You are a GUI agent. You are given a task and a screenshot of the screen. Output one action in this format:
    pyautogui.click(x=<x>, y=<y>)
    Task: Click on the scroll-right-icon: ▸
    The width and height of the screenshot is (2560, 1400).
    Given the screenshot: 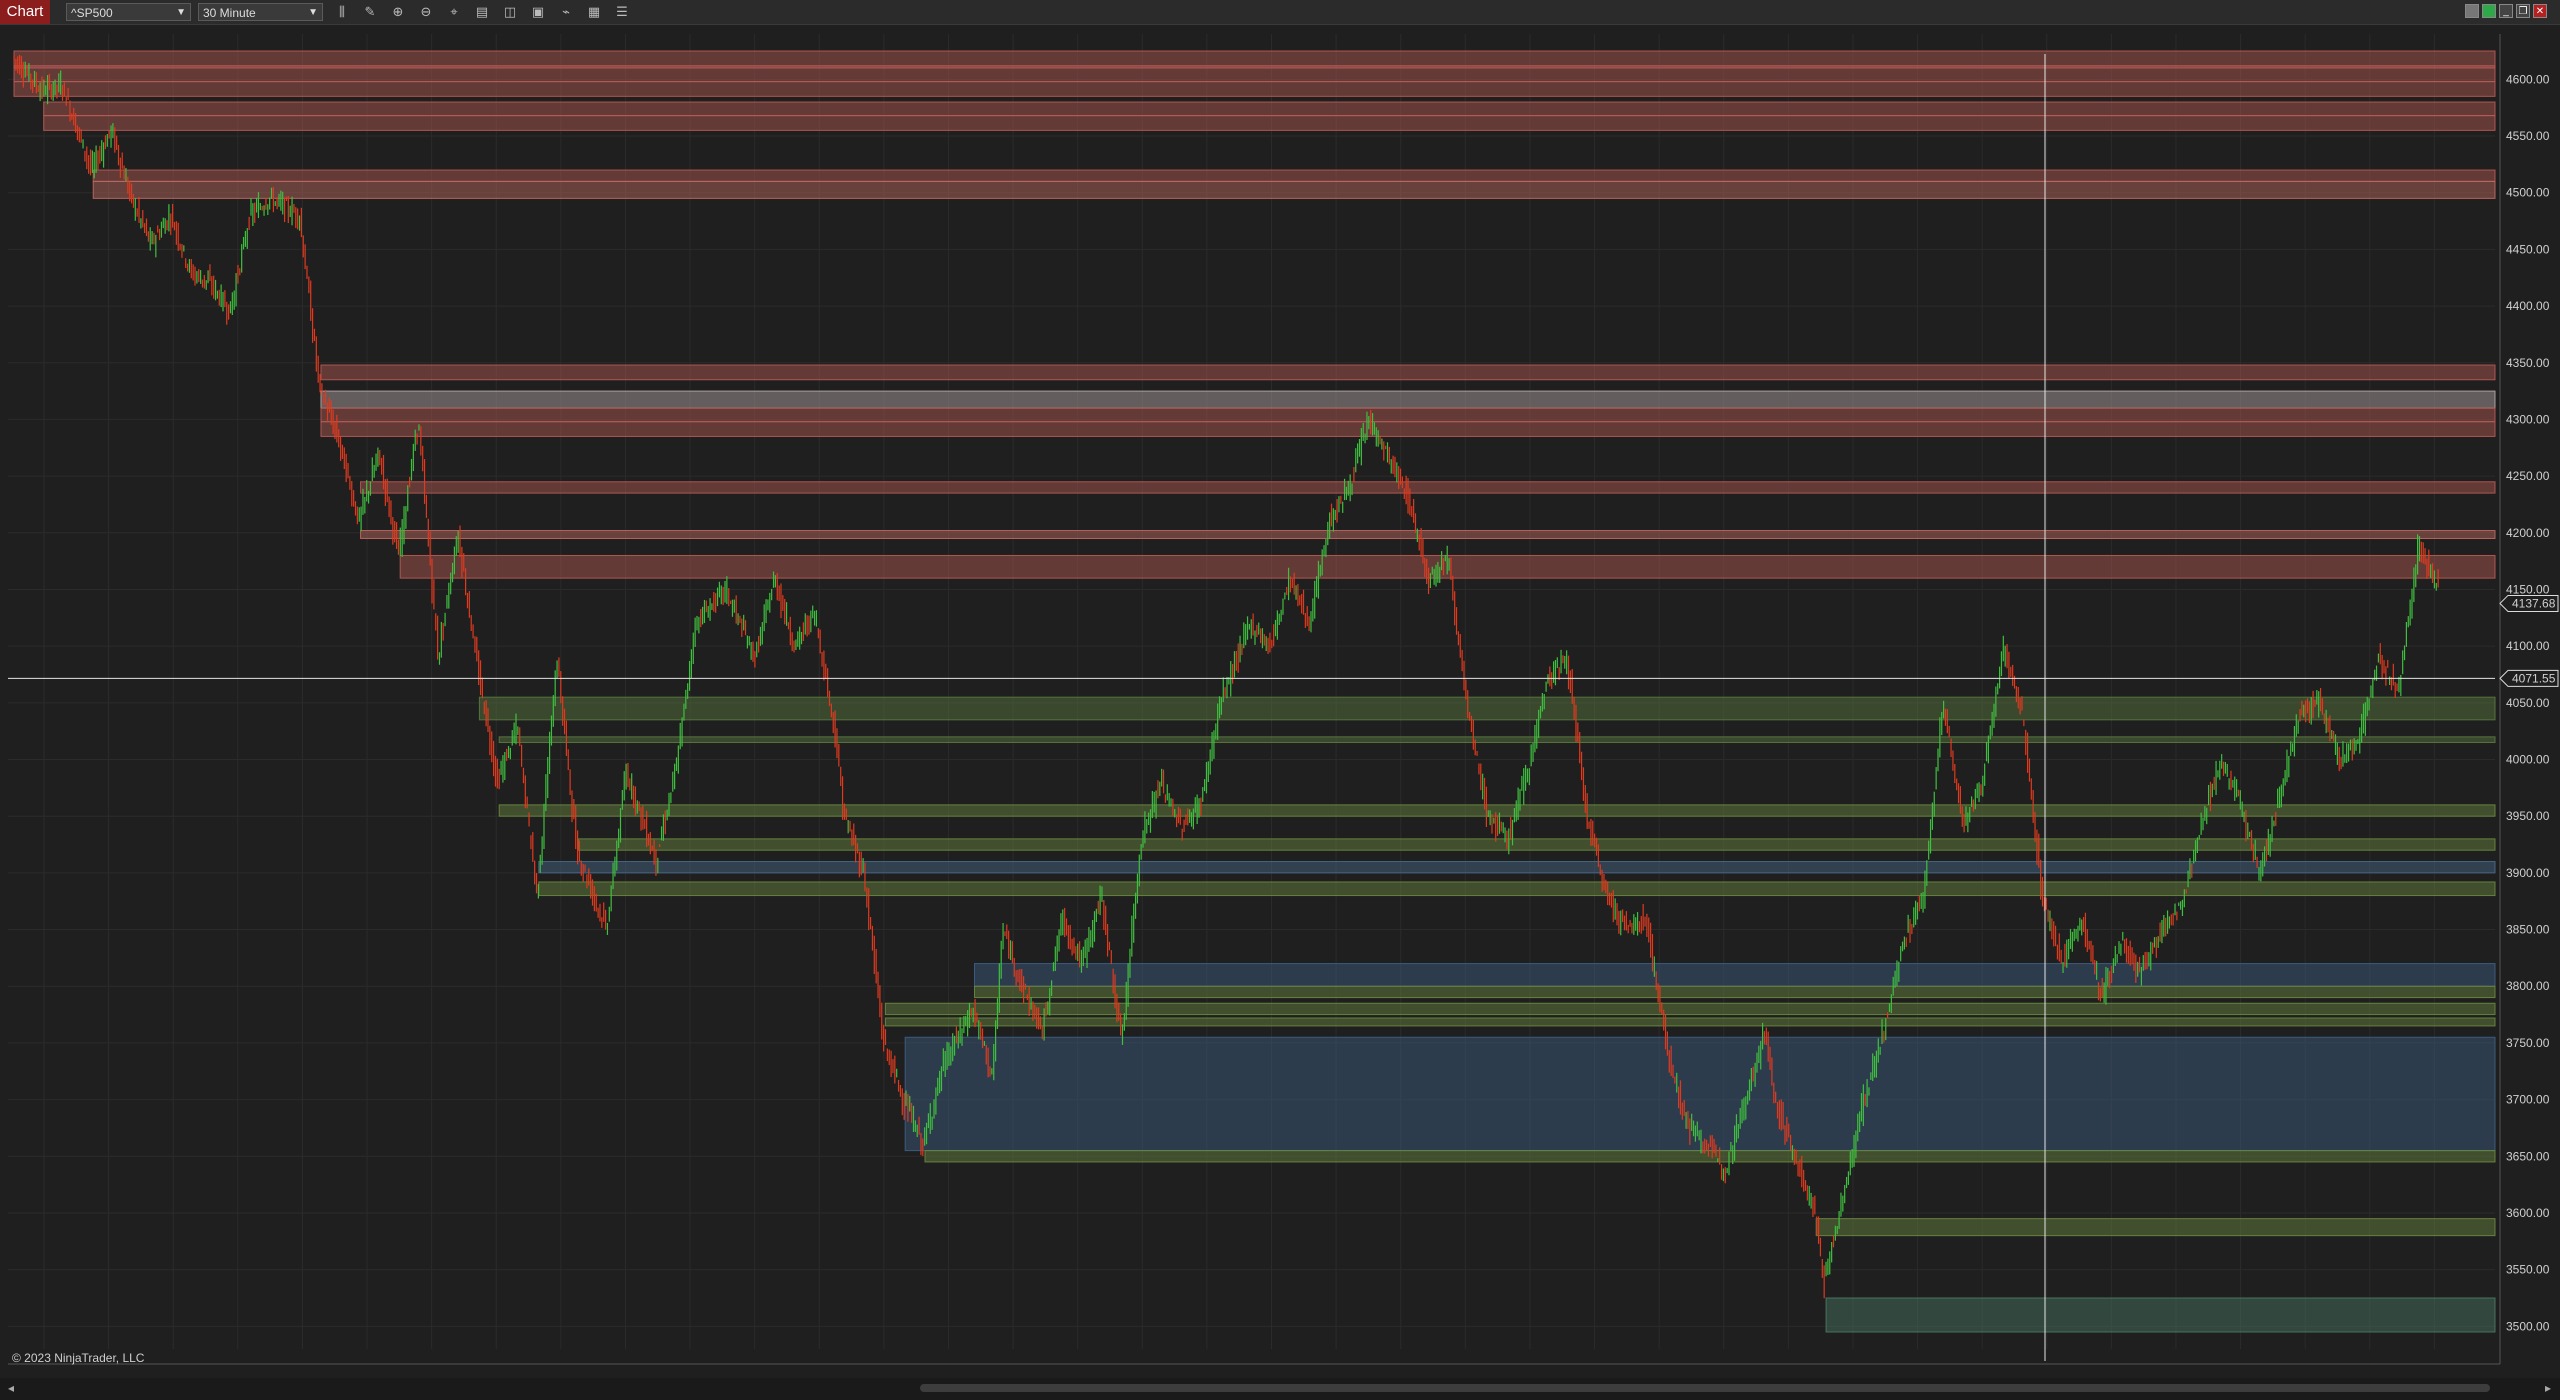 What is the action you would take?
    pyautogui.click(x=2548, y=1388)
    